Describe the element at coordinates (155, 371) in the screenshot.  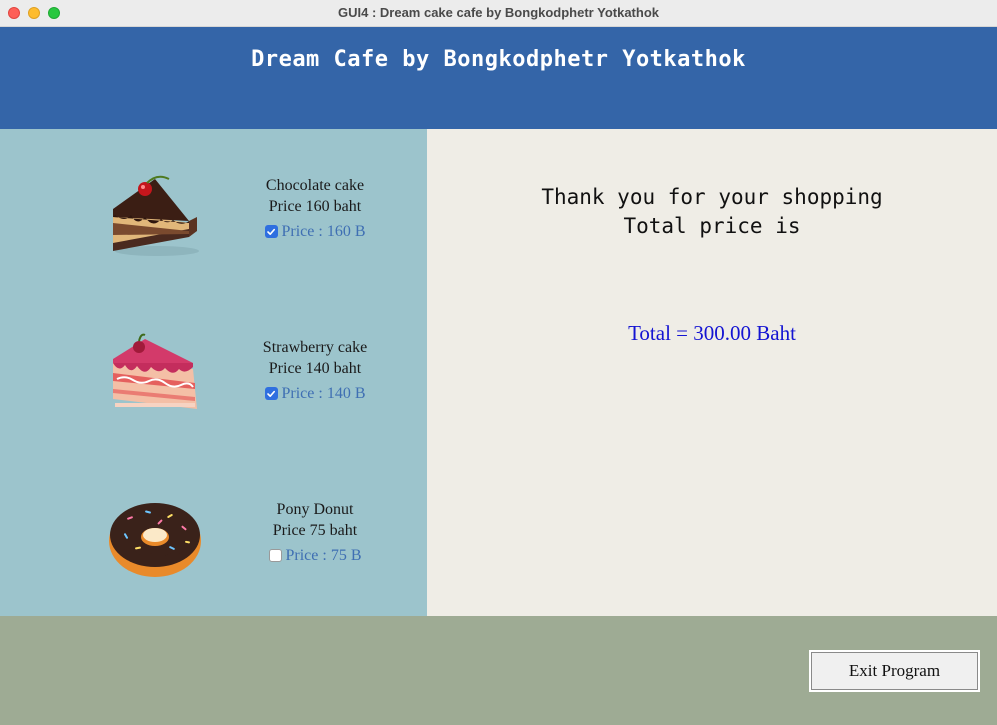
I see `strawberry-cake-icon` at that location.